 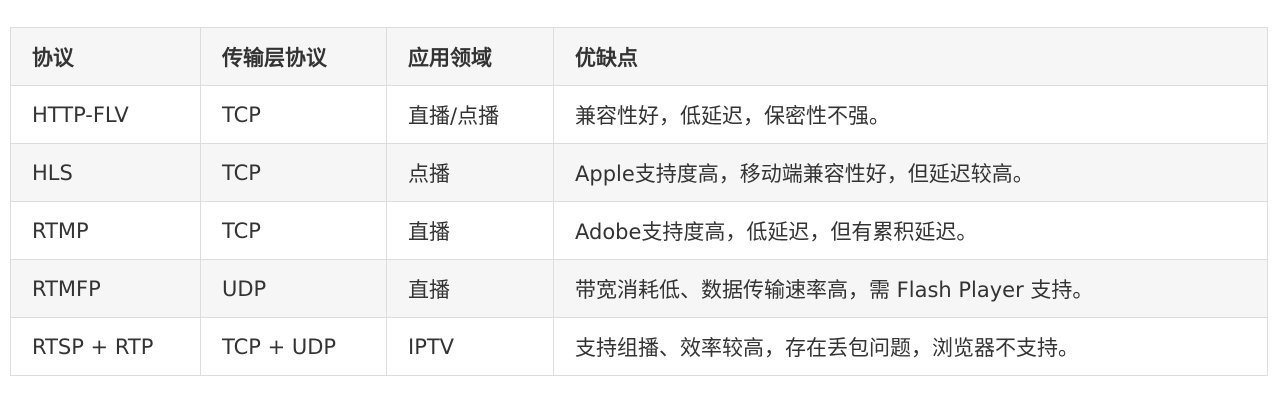 What do you see at coordinates (293, 346) in the screenshot?
I see `cell-transport: TCP + UDP` at bounding box center [293, 346].